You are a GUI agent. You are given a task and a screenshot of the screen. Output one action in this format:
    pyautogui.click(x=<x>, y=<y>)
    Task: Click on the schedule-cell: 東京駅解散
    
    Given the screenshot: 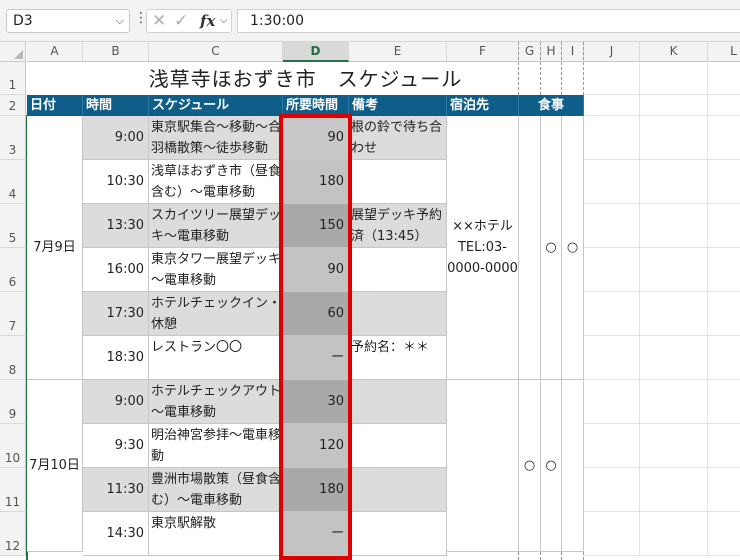 What is the action you would take?
    pyautogui.click(x=216, y=534)
    